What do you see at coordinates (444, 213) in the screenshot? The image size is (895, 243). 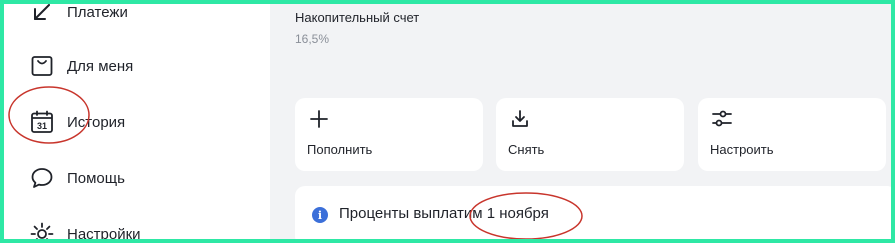 I see `interest-info-text: Проценты выплатим 1 ноября` at bounding box center [444, 213].